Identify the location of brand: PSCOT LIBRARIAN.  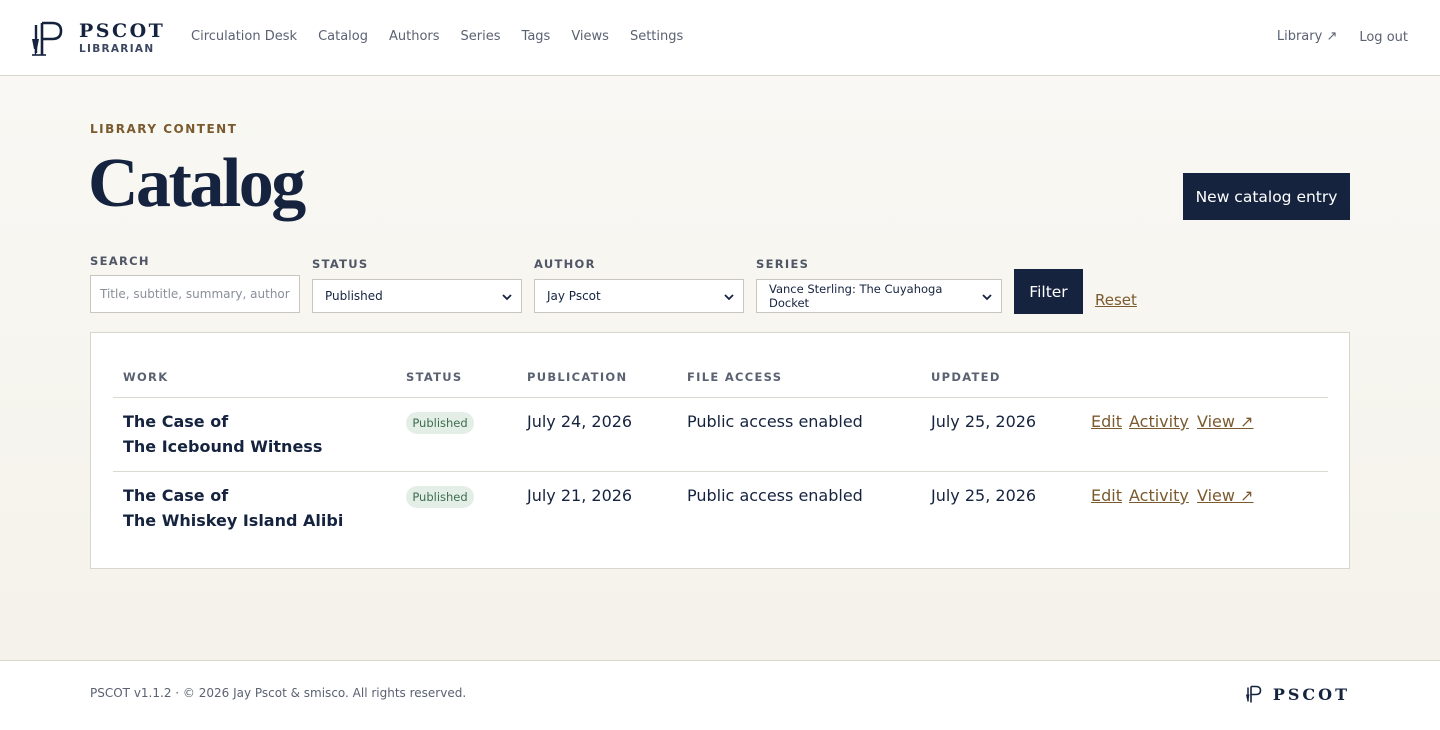
(97, 38).